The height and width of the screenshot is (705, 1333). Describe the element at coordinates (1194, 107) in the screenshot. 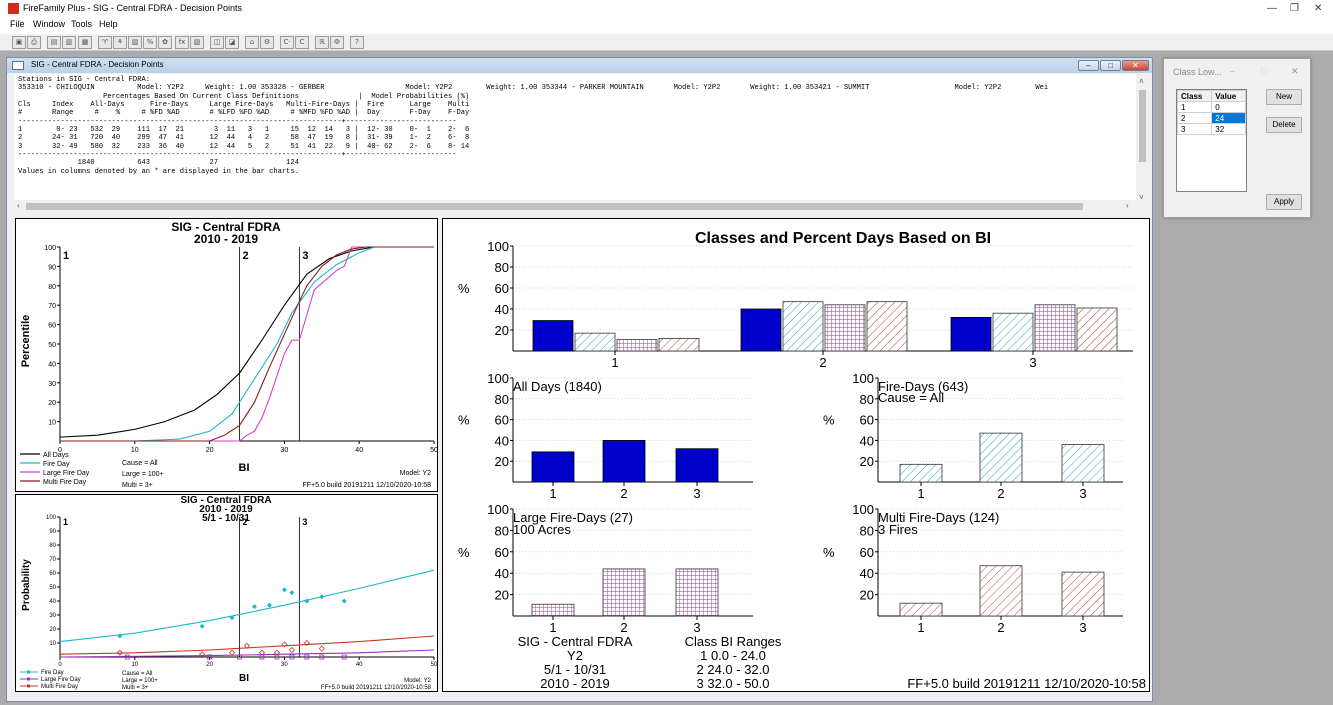

I see `class-cell: 1` at that location.